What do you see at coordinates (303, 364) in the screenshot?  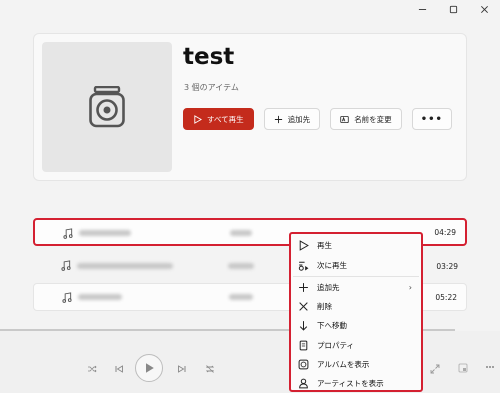 I see `album-icon` at bounding box center [303, 364].